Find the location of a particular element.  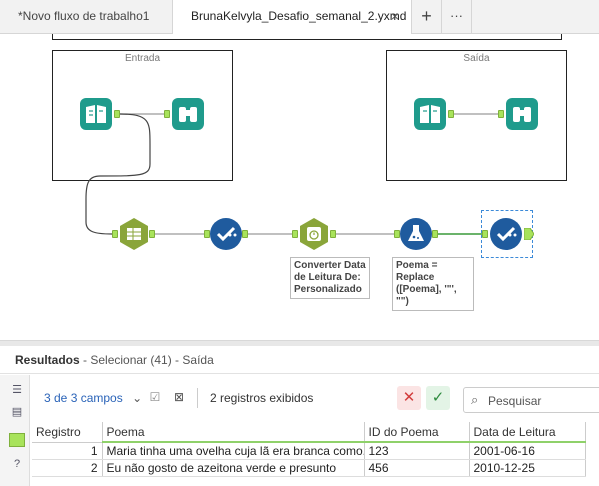

record-number: 2 is located at coordinates (67, 468).